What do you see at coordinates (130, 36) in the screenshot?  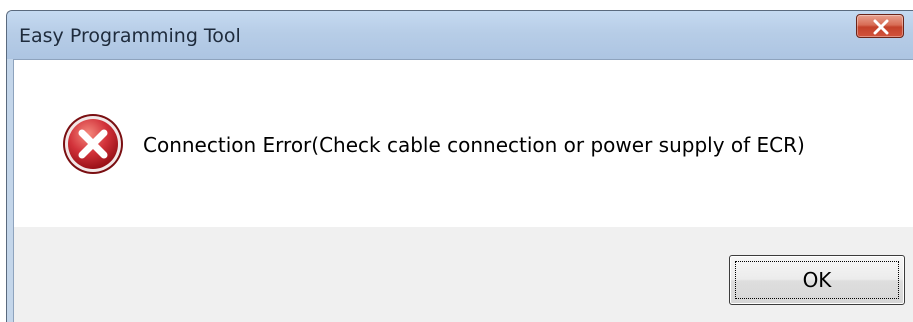 I see `window-title: Easy Programming Tool` at bounding box center [130, 36].